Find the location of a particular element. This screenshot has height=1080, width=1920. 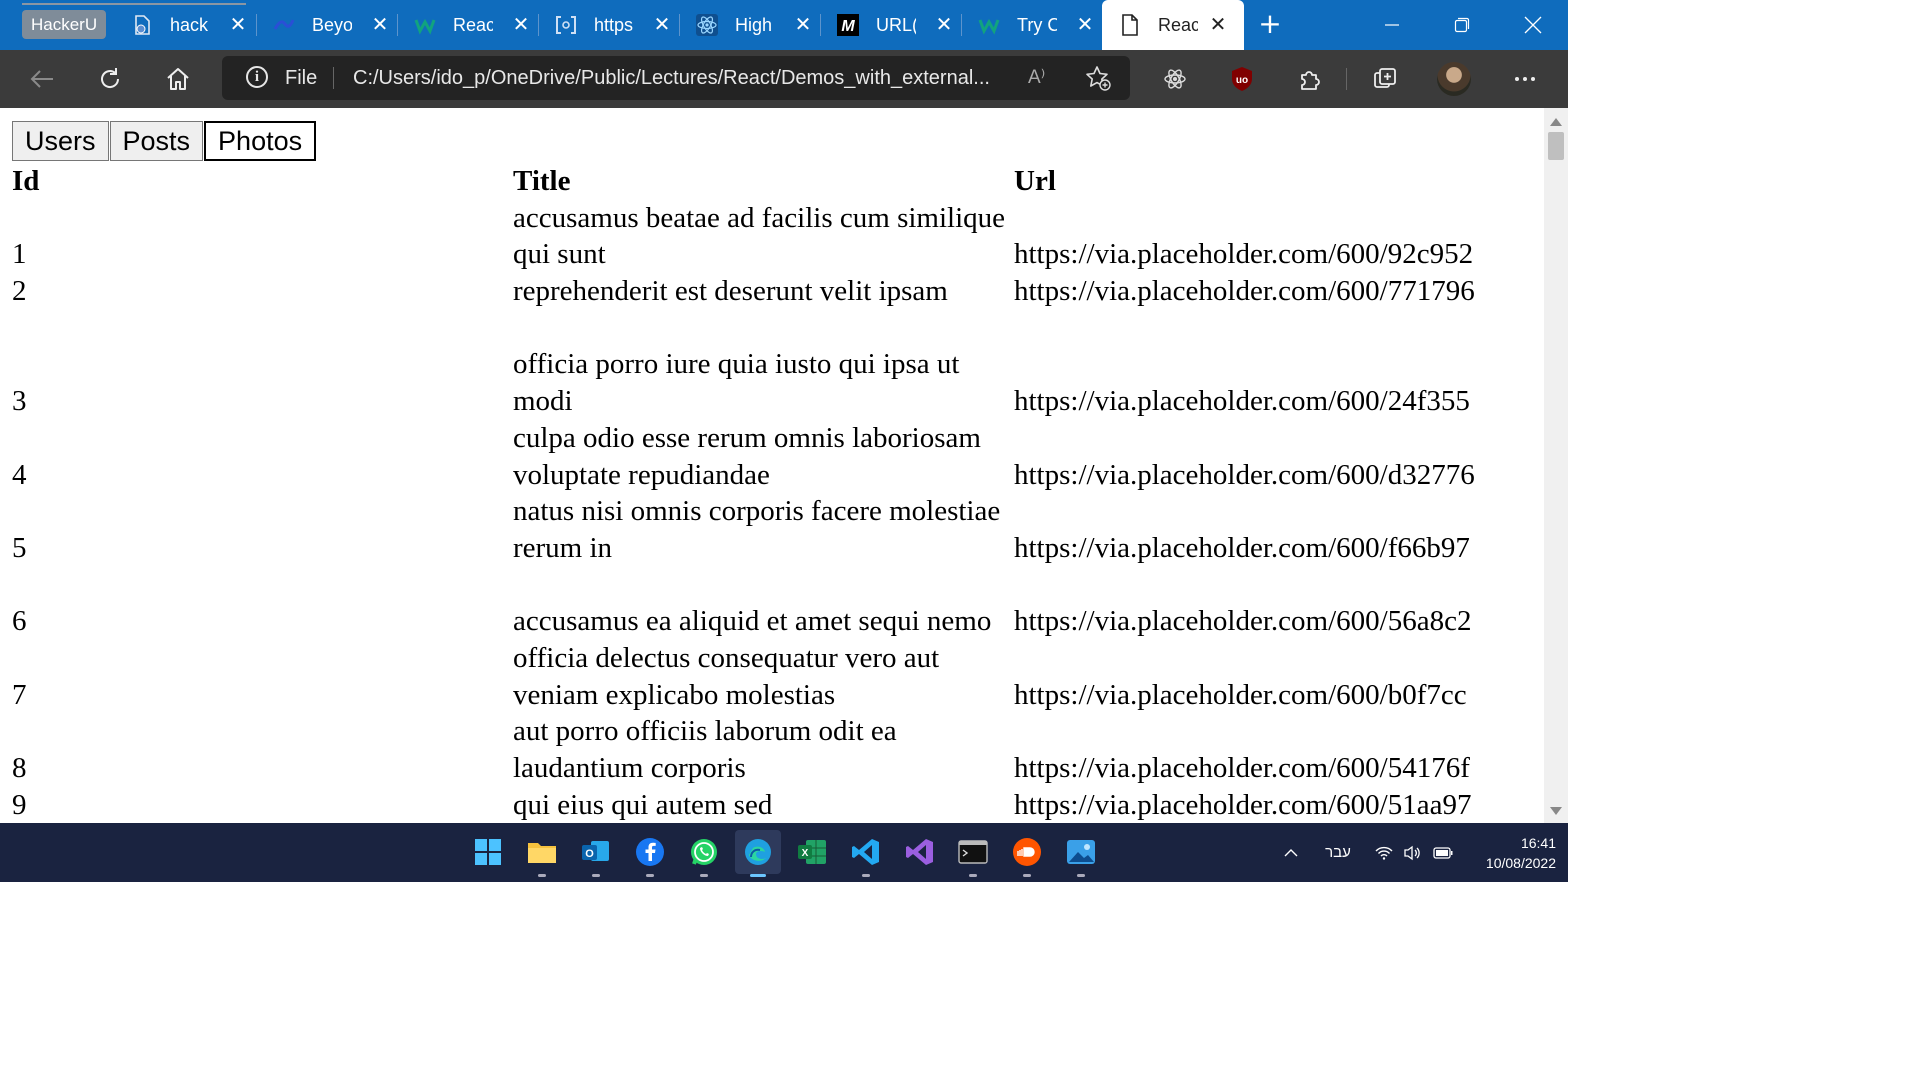

column-header-id: Id is located at coordinates (26, 180).